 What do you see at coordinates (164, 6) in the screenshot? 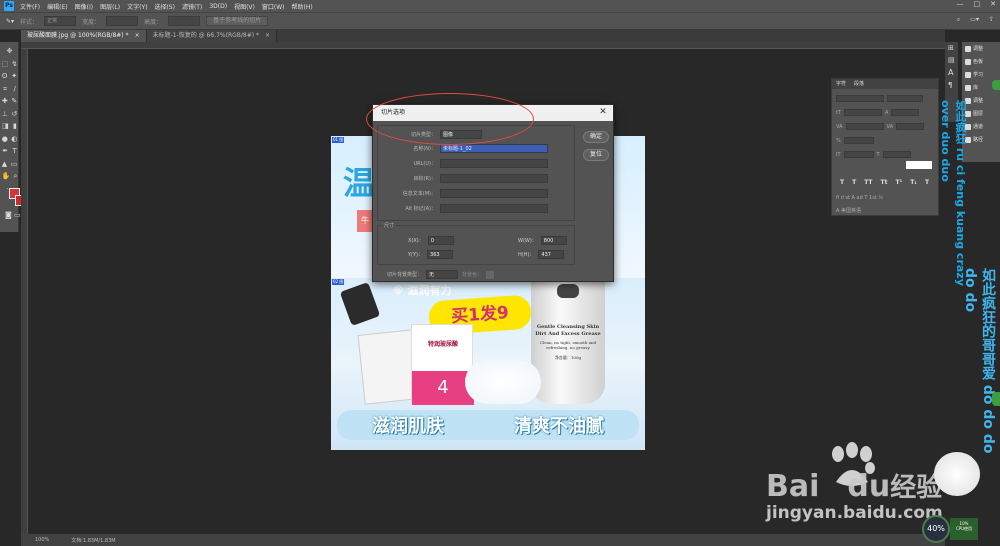
I see `menu-select: 选择(S)` at bounding box center [164, 6].